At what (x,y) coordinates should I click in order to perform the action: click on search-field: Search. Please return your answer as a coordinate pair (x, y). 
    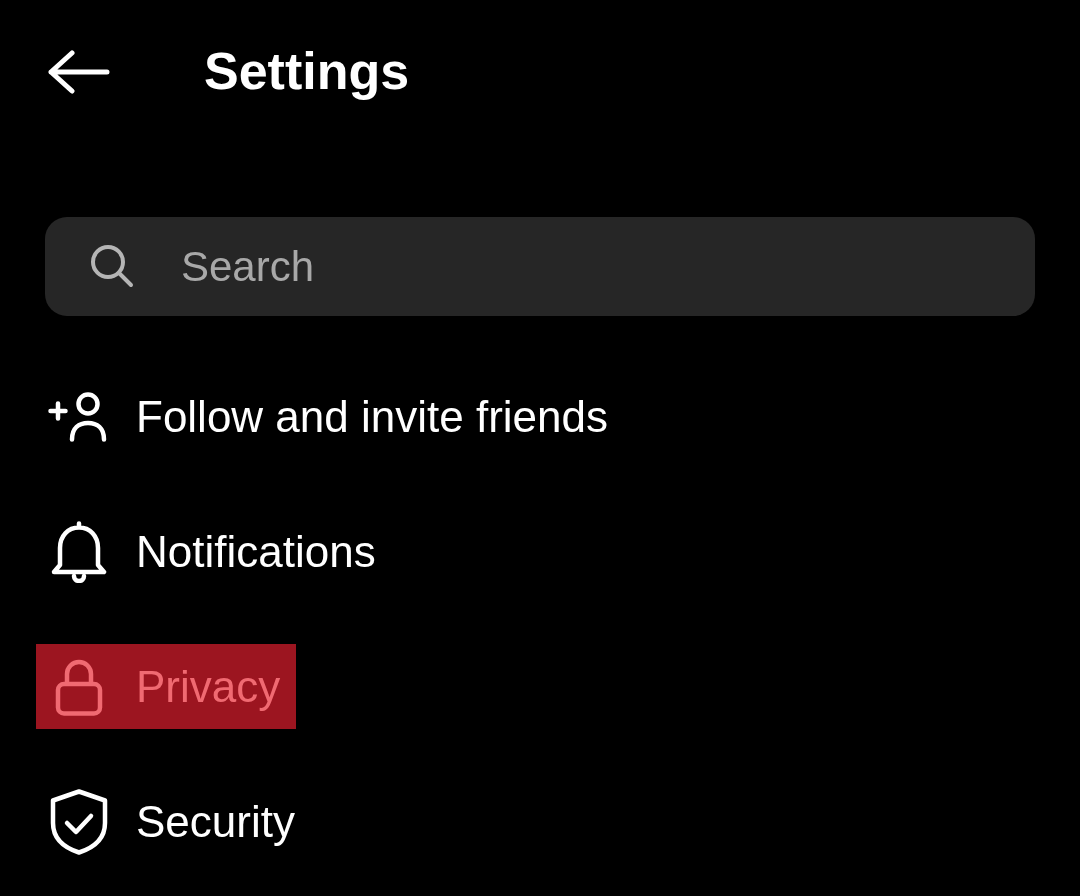
    Looking at the image, I should click on (540, 266).